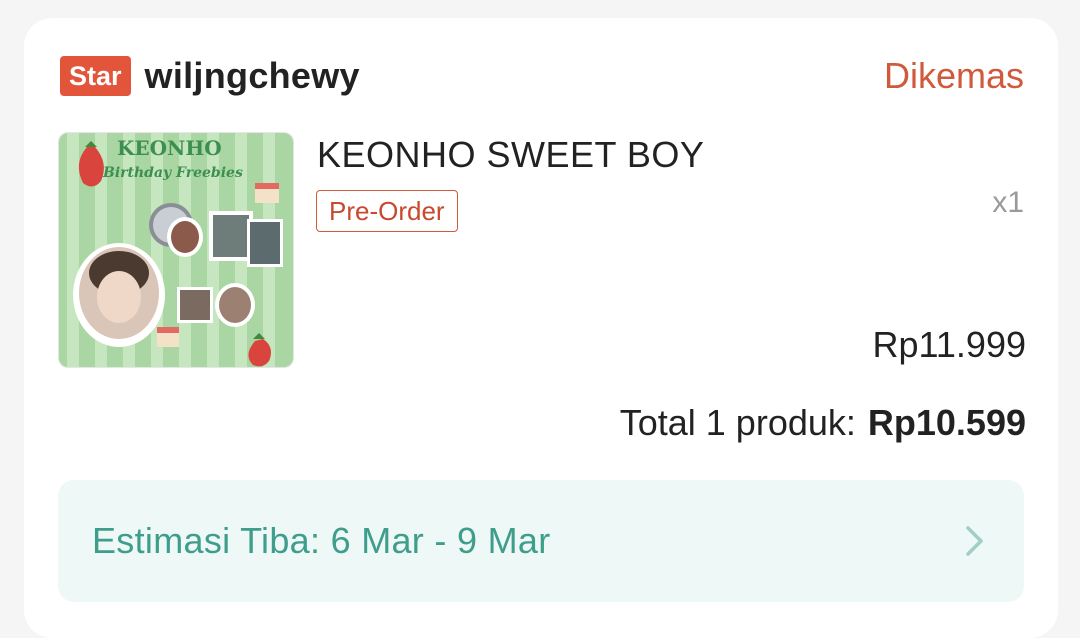 This screenshot has width=1080, height=638. I want to click on star-badge: Star, so click(95, 76).